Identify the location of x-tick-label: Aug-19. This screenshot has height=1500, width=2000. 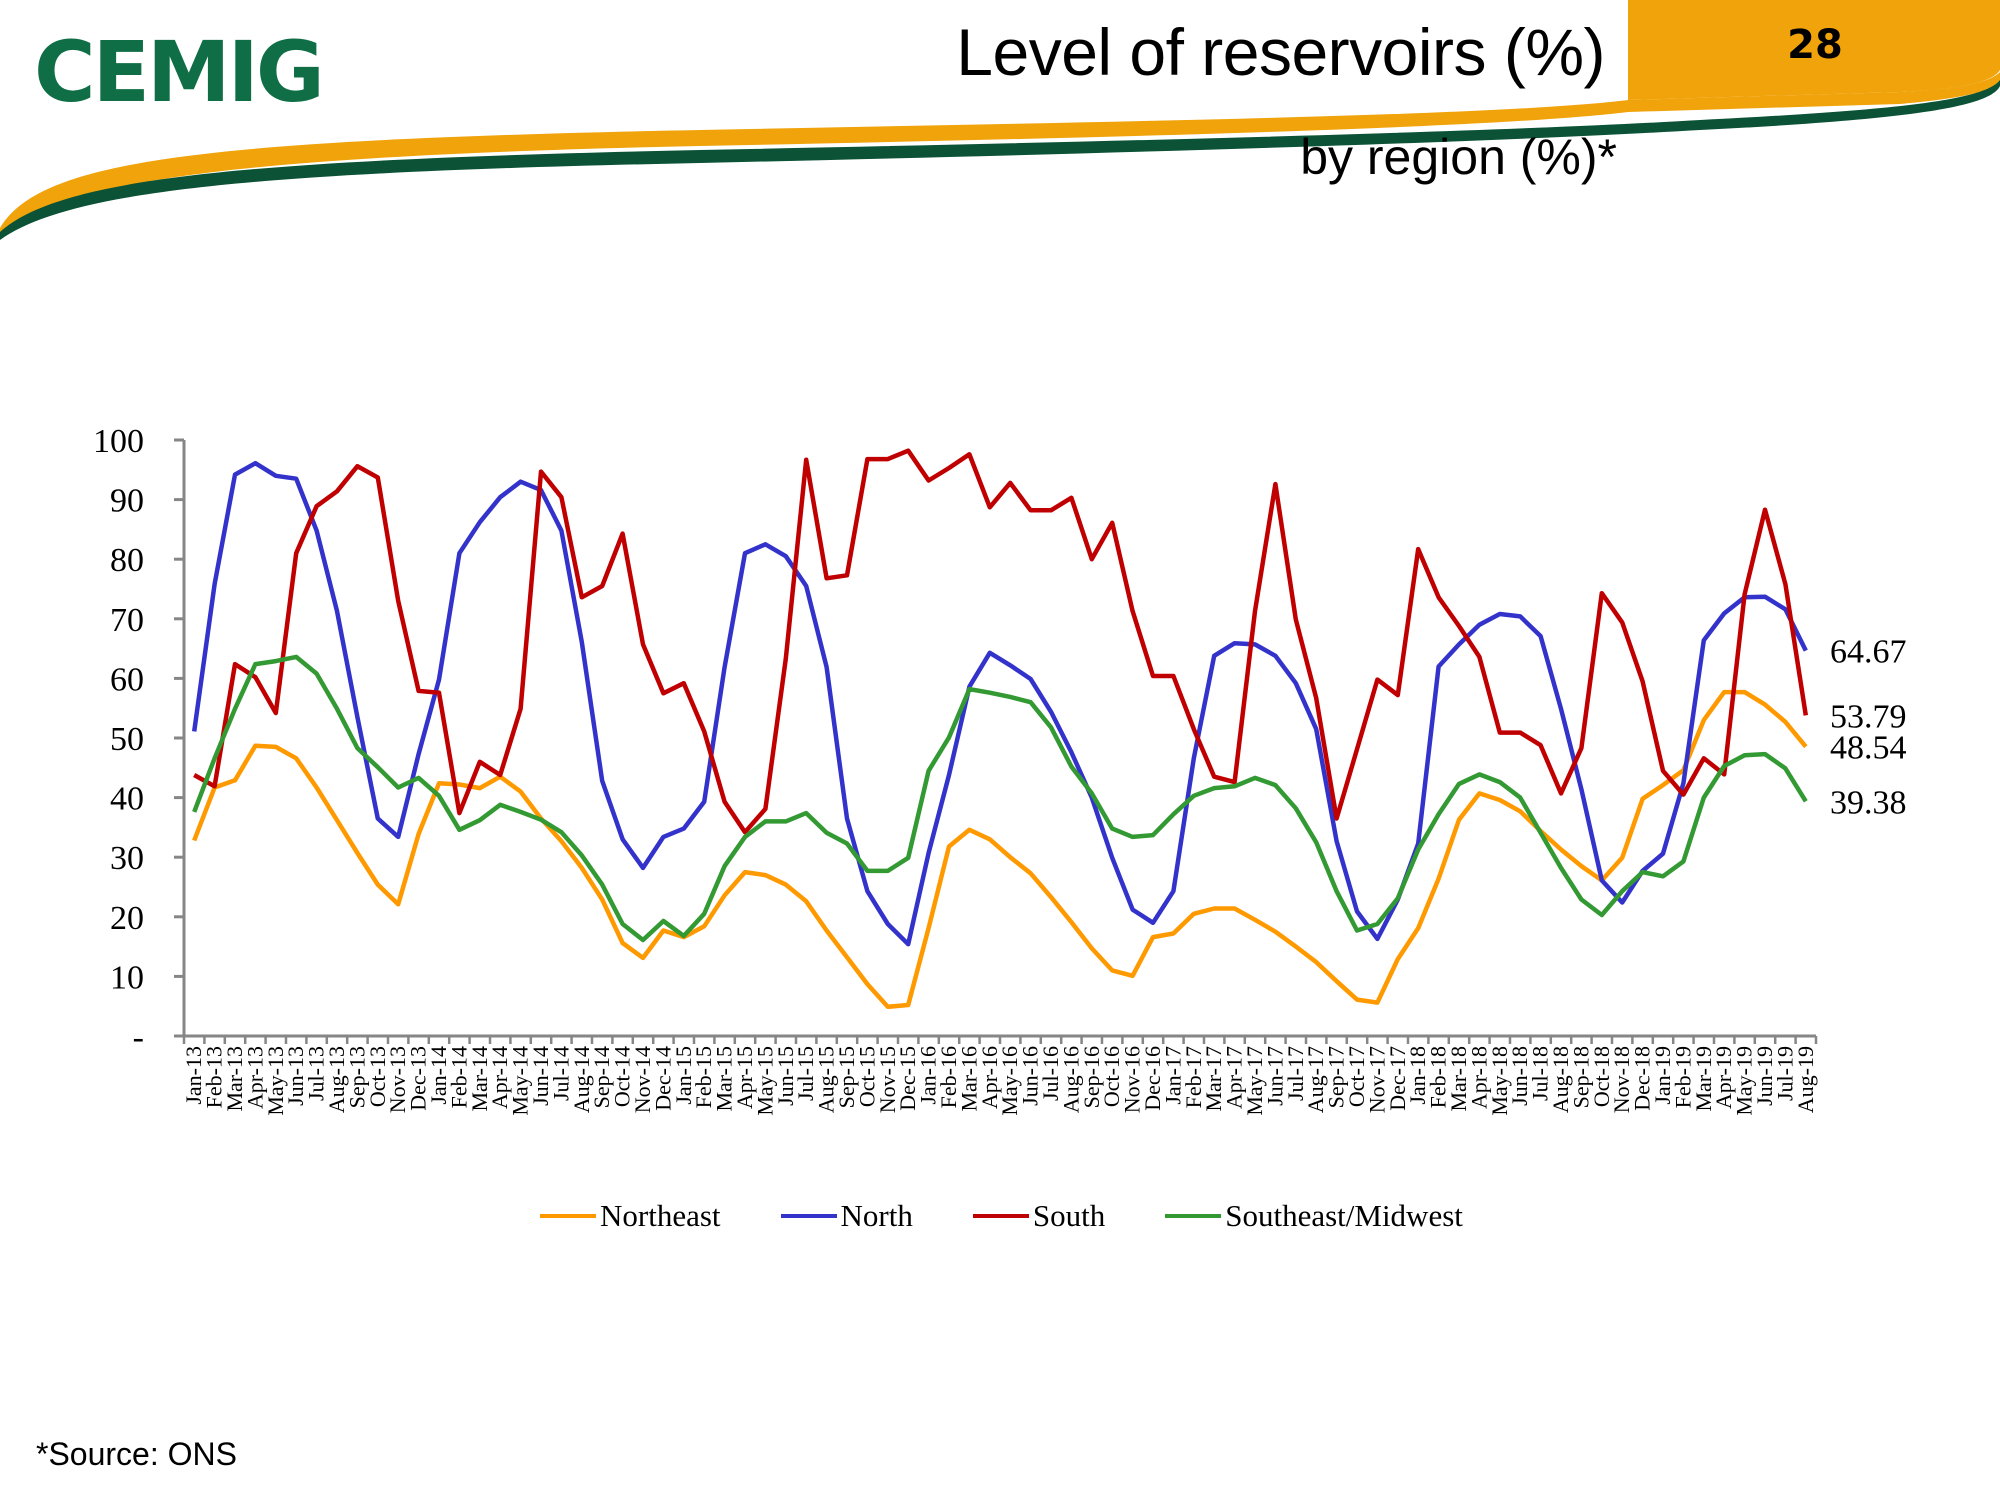
(1805, 1079).